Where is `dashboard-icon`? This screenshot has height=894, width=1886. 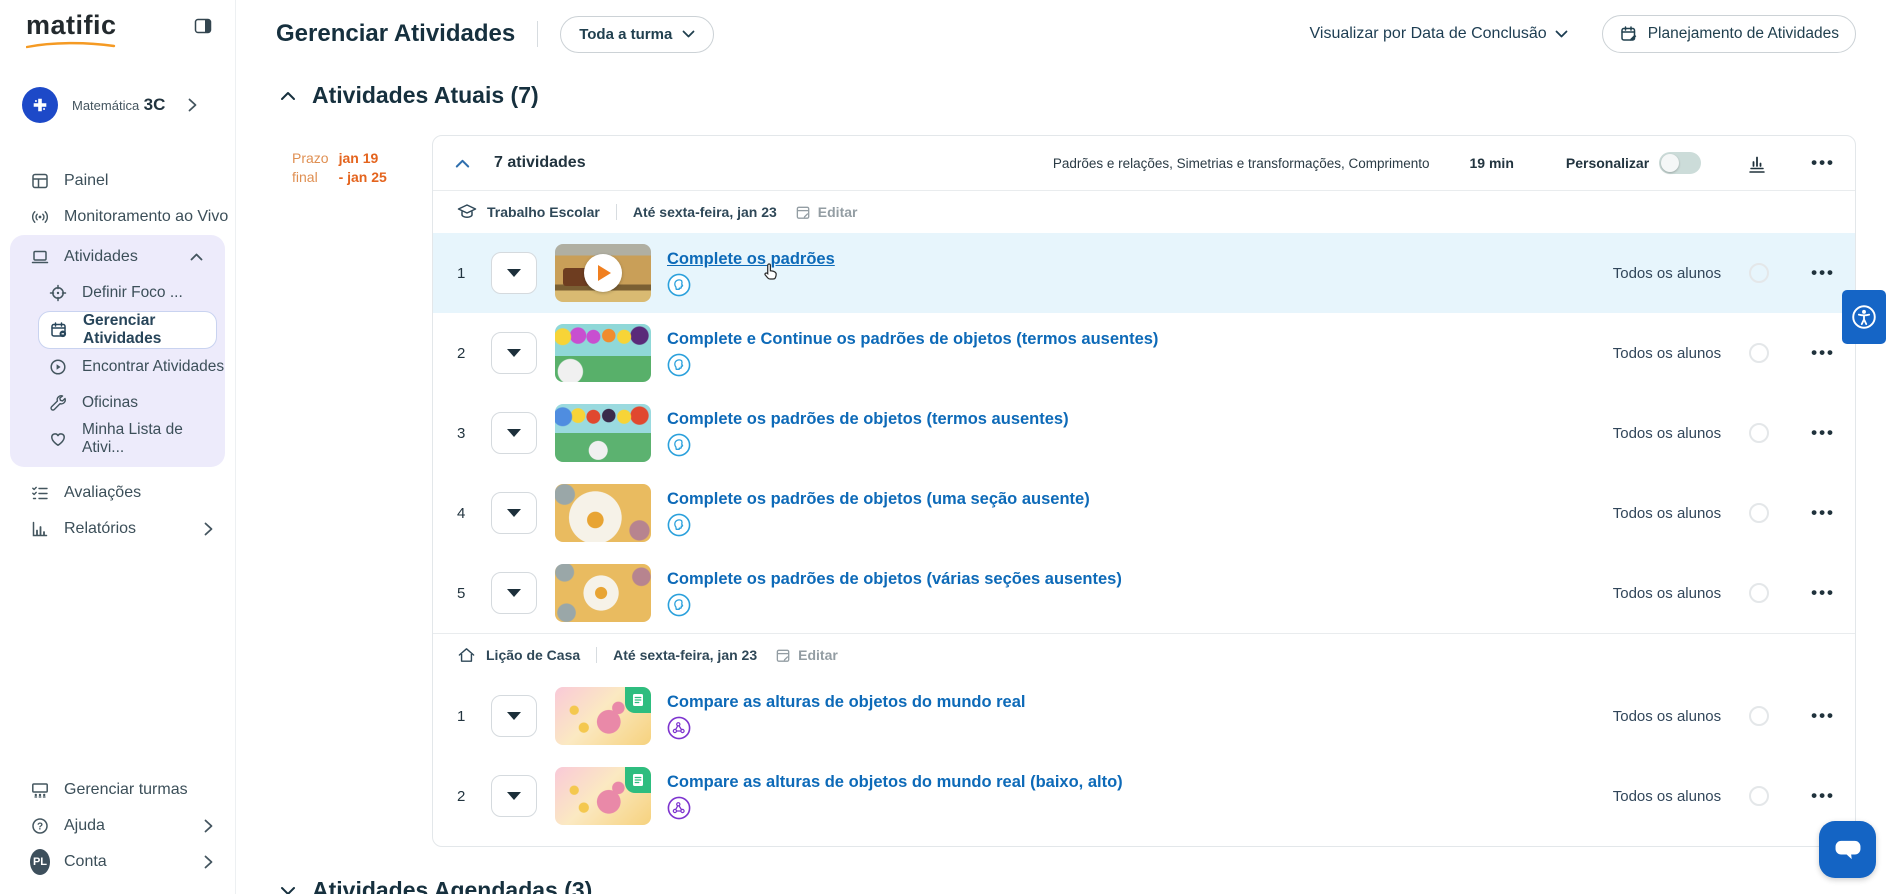
dashboard-icon is located at coordinates (40, 181).